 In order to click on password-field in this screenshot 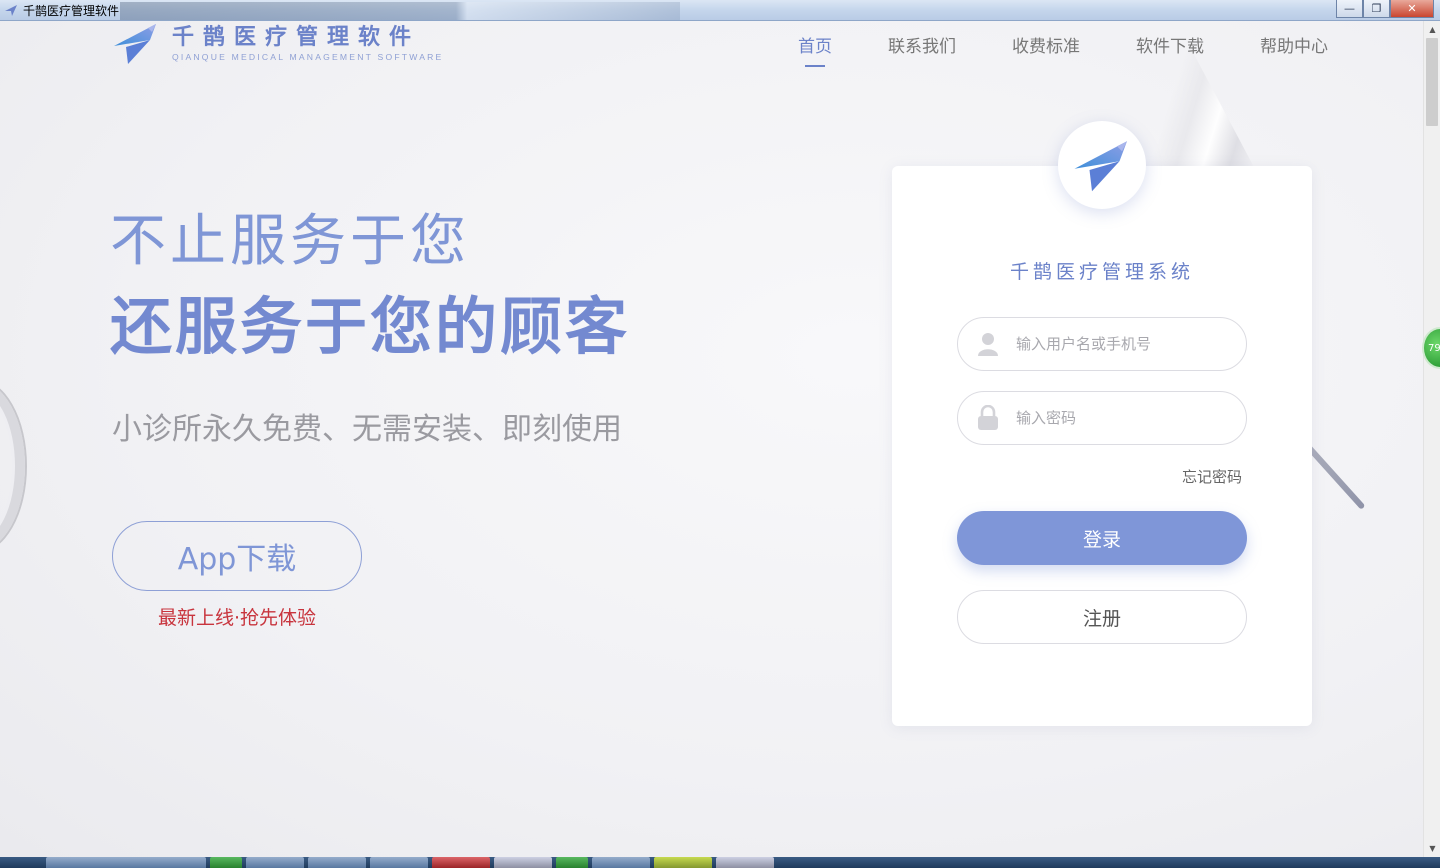, I will do `click(1102, 418)`.